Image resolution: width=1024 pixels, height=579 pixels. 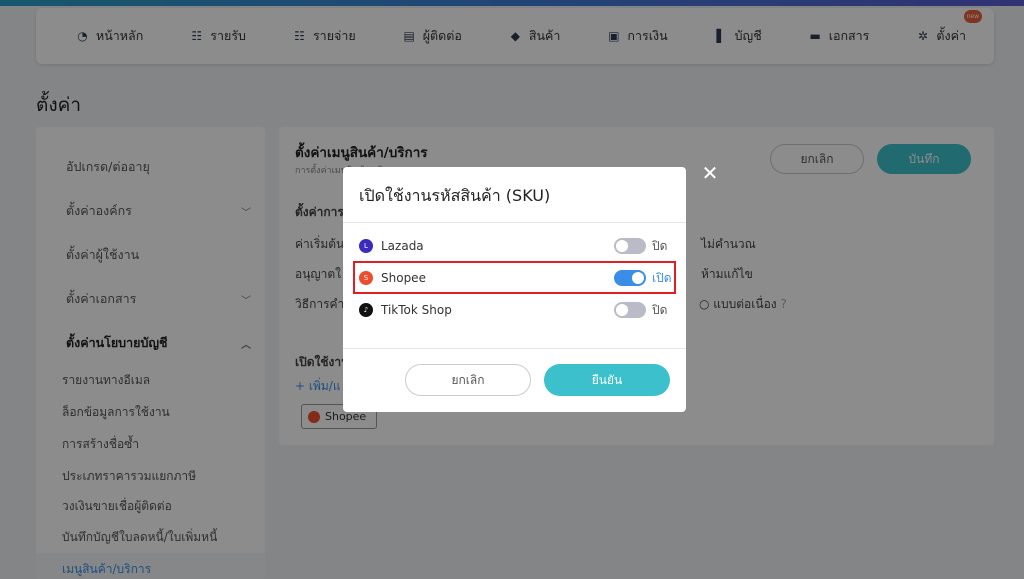 What do you see at coordinates (710, 173) in the screenshot?
I see `close-icon: ✕` at bounding box center [710, 173].